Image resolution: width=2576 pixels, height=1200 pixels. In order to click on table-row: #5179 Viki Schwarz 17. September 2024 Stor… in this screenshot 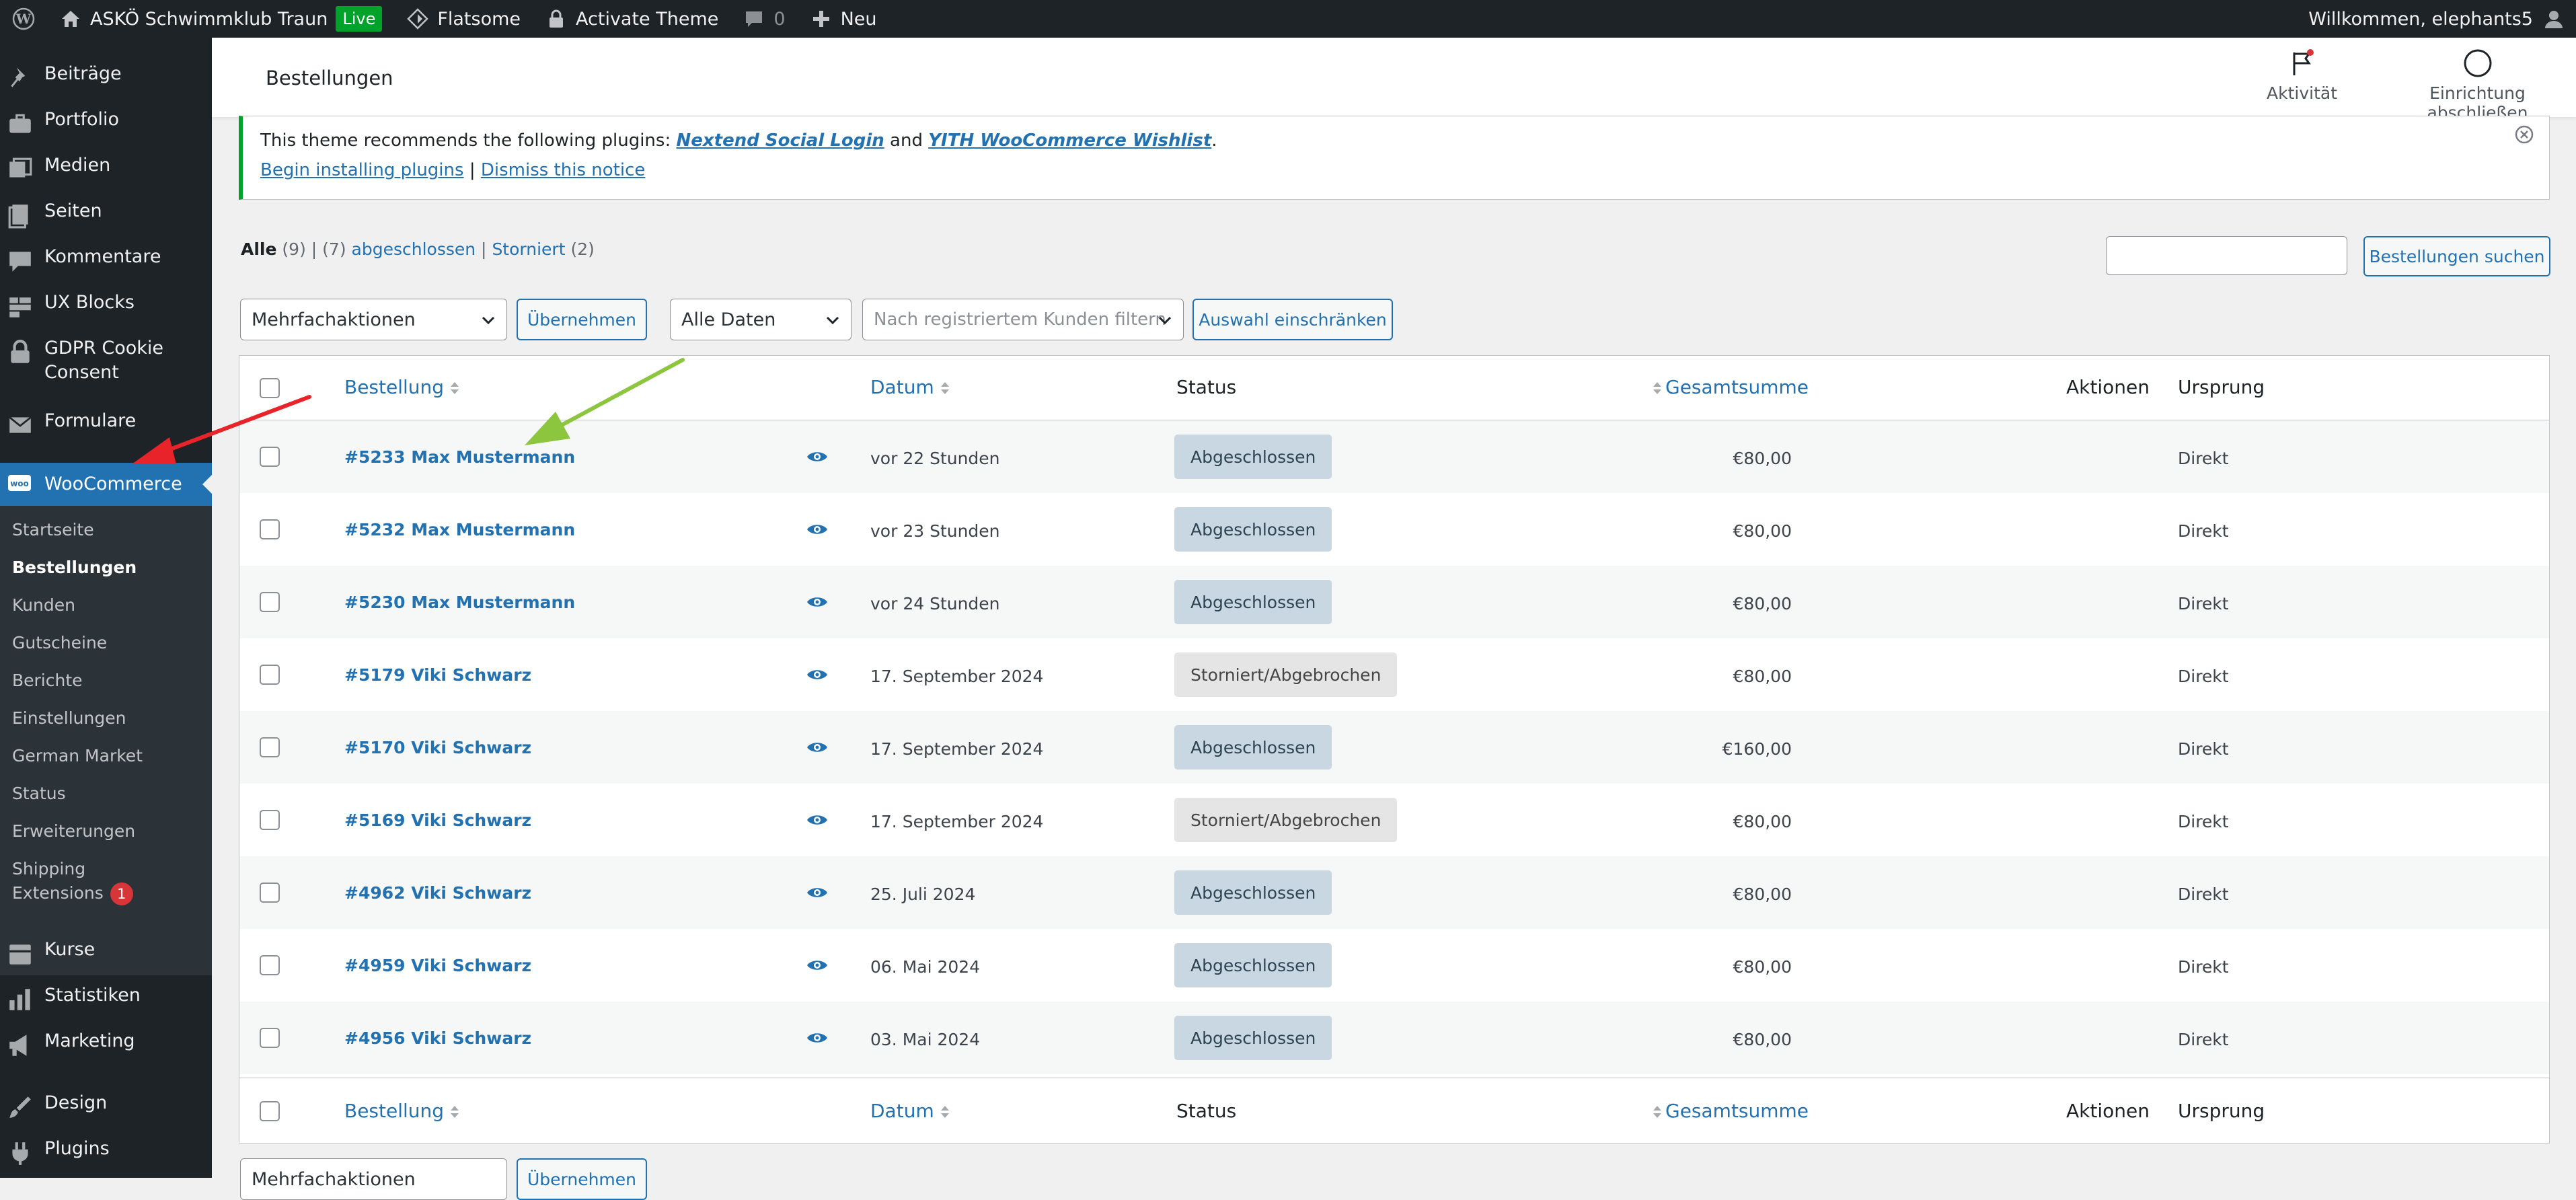, I will do `click(1394, 674)`.